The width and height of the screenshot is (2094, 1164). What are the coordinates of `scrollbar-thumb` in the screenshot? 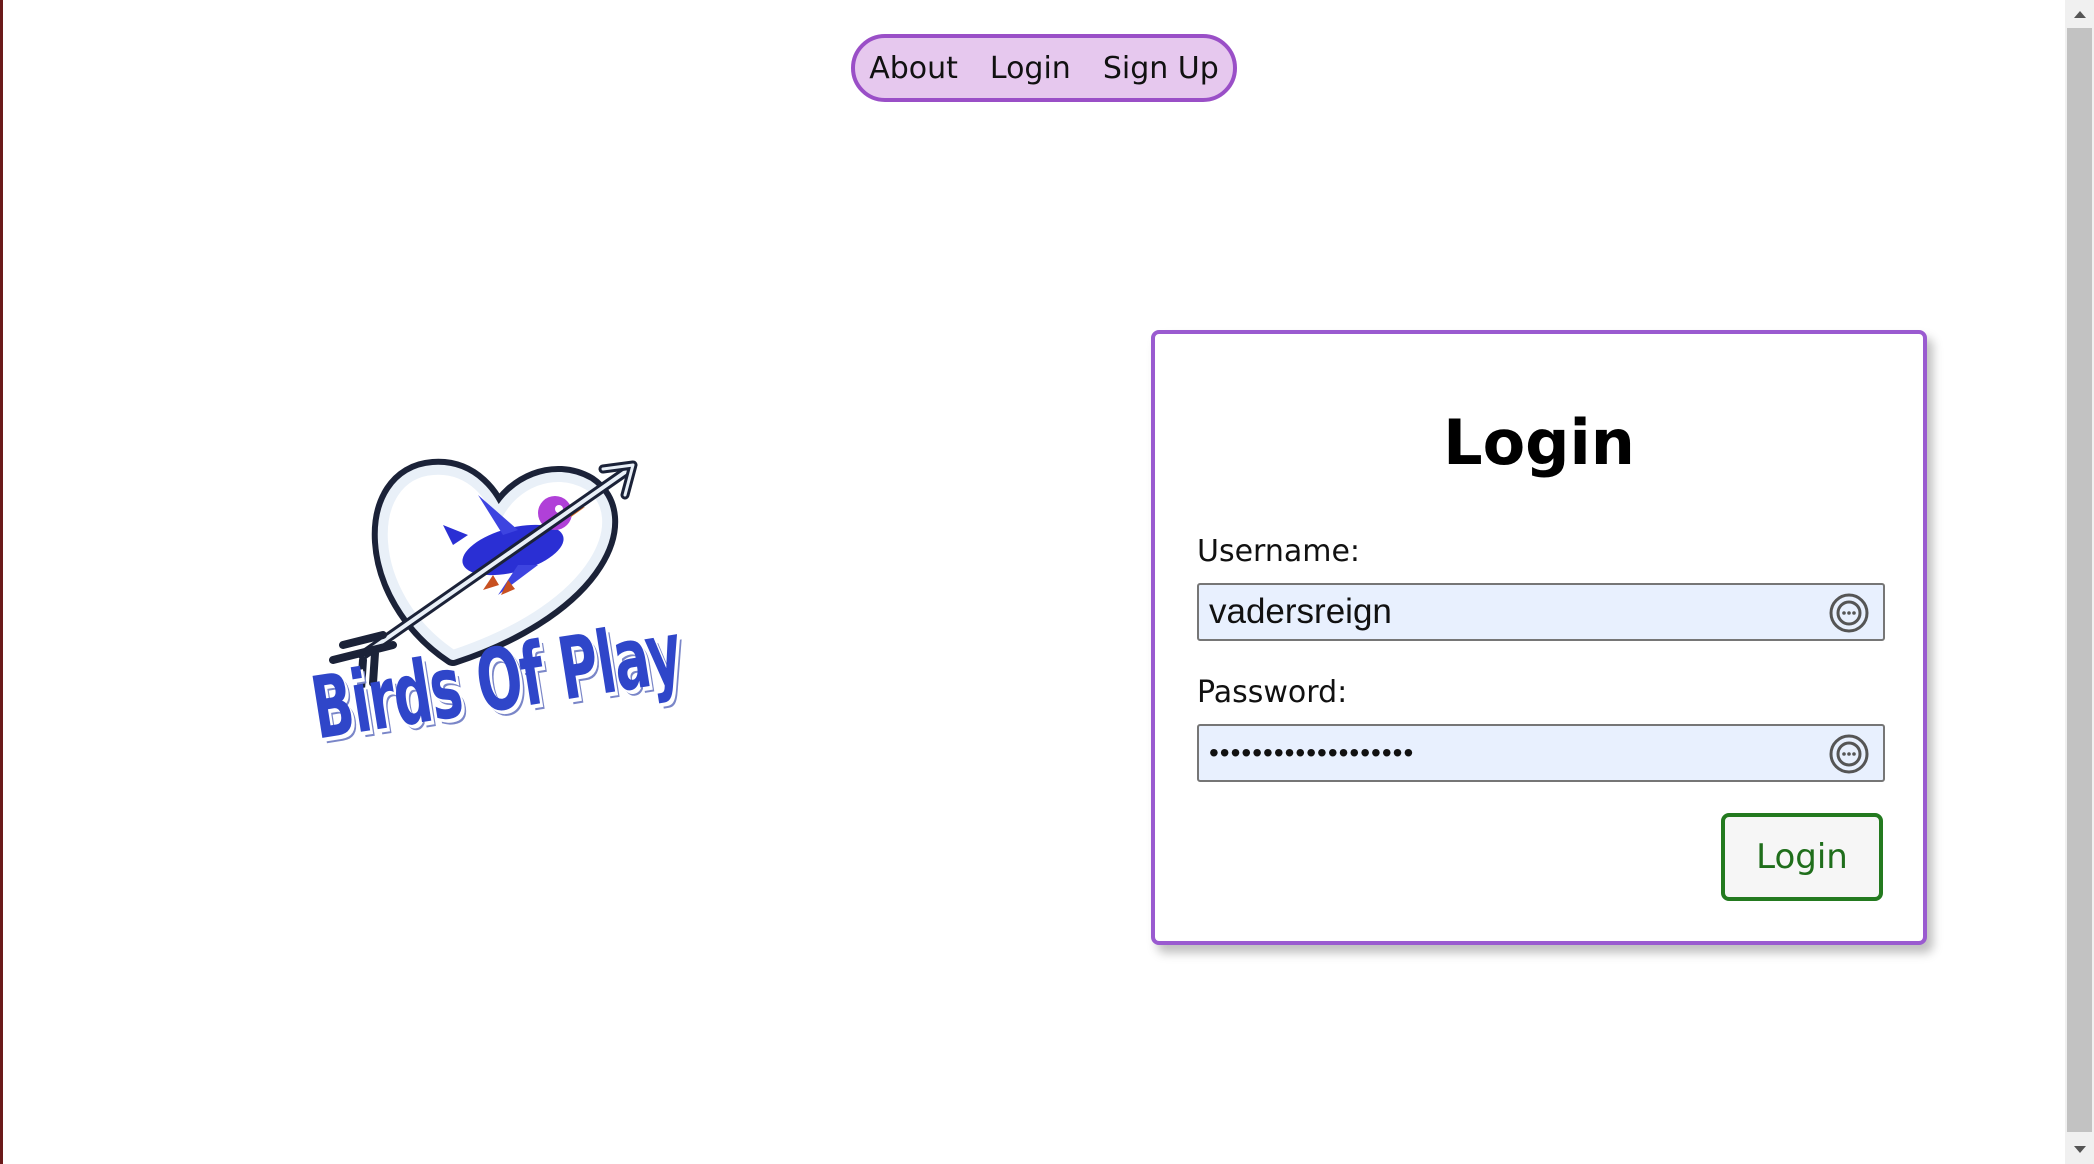 It's located at (2079, 580).